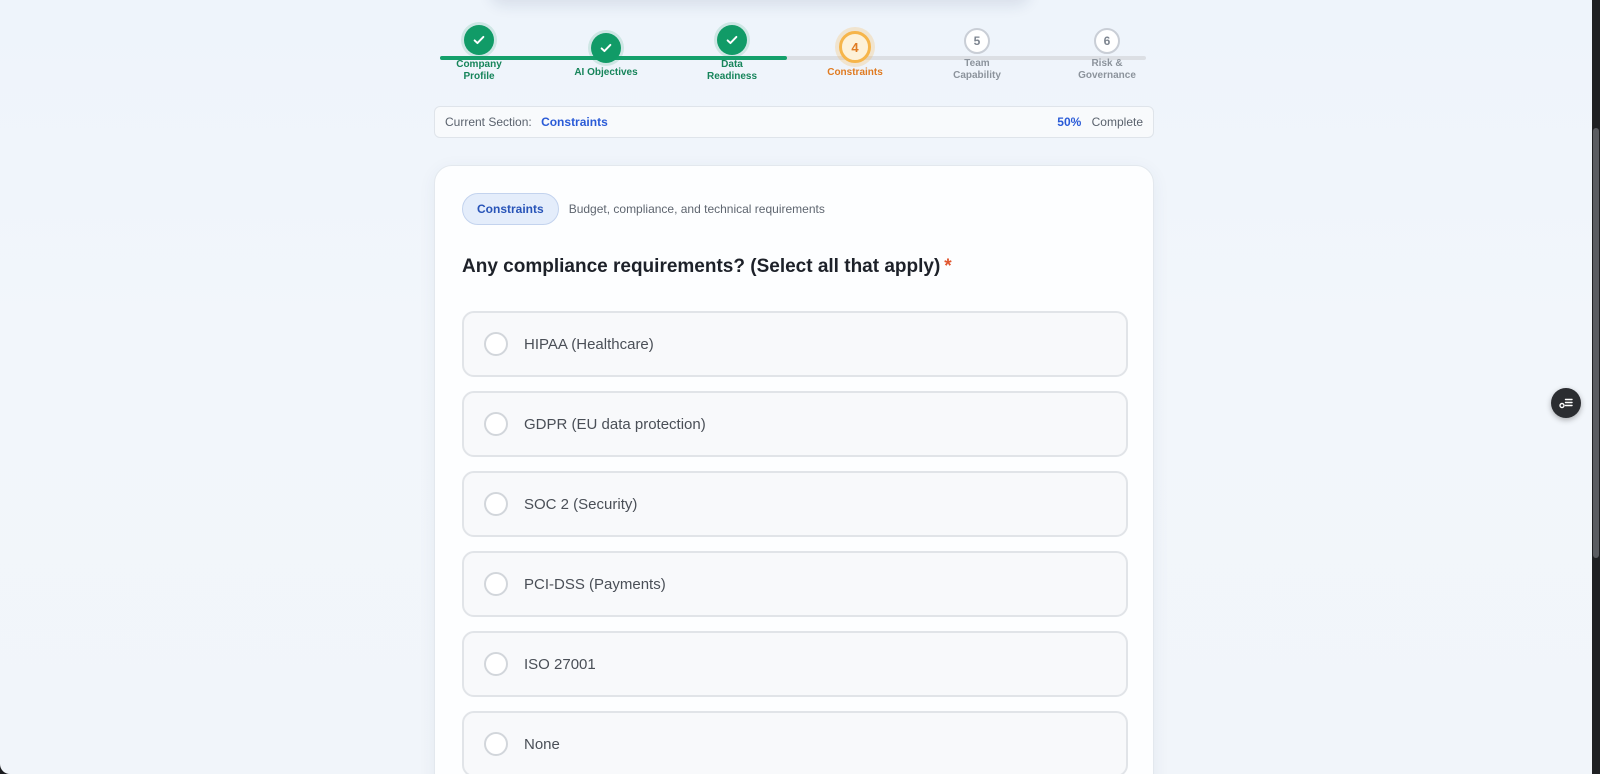  I want to click on step-risk-governance: 6 Risk & Governance, so click(1107, 55).